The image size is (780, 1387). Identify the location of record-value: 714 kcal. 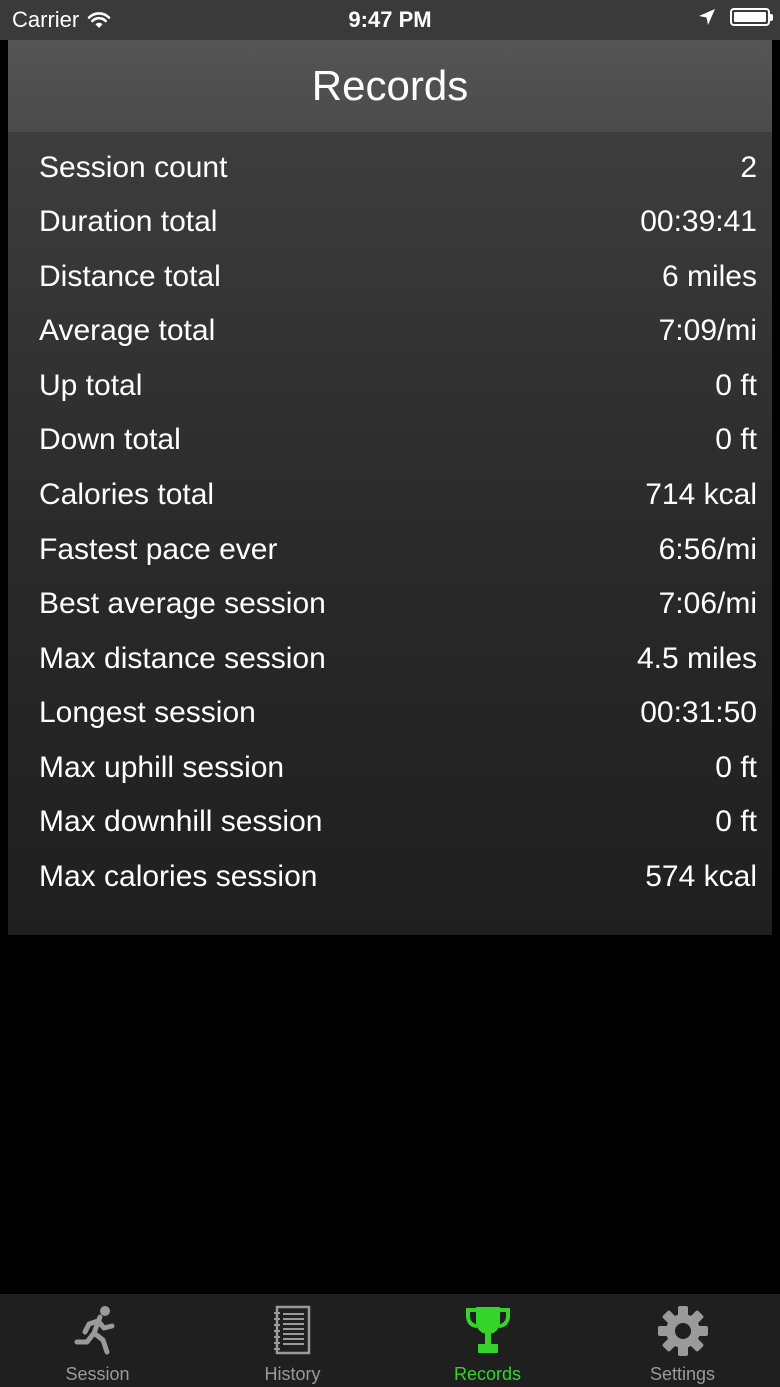
(701, 494).